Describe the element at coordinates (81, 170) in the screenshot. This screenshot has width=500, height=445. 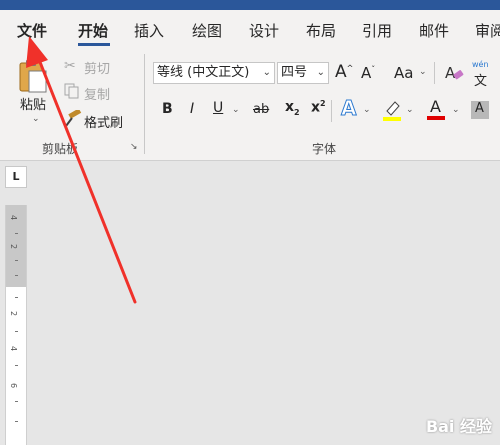
I see `annotation-arrow` at that location.